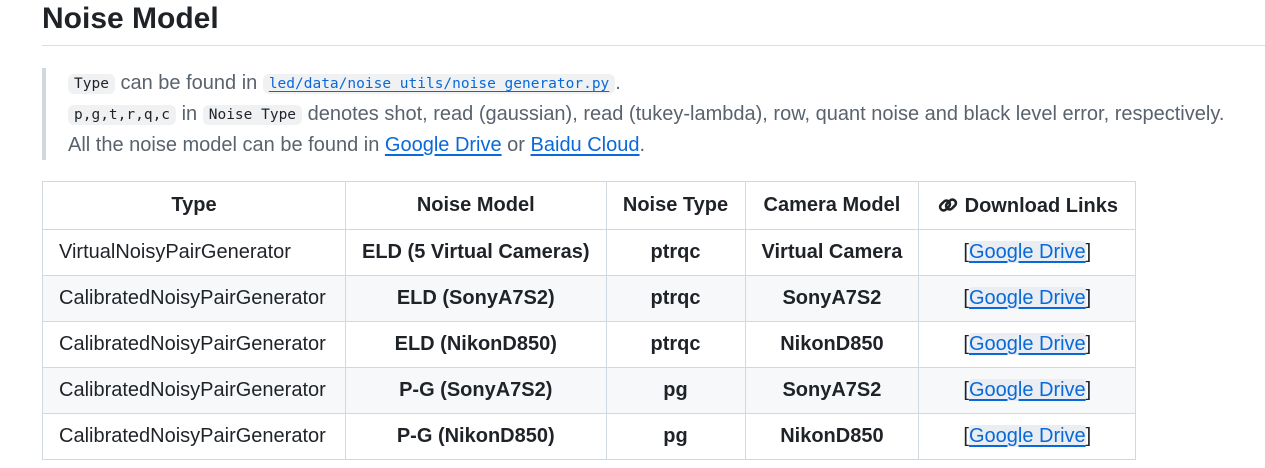  What do you see at coordinates (476, 436) in the screenshot?
I see `cell-noise-model: P-G (NikonD850)` at bounding box center [476, 436].